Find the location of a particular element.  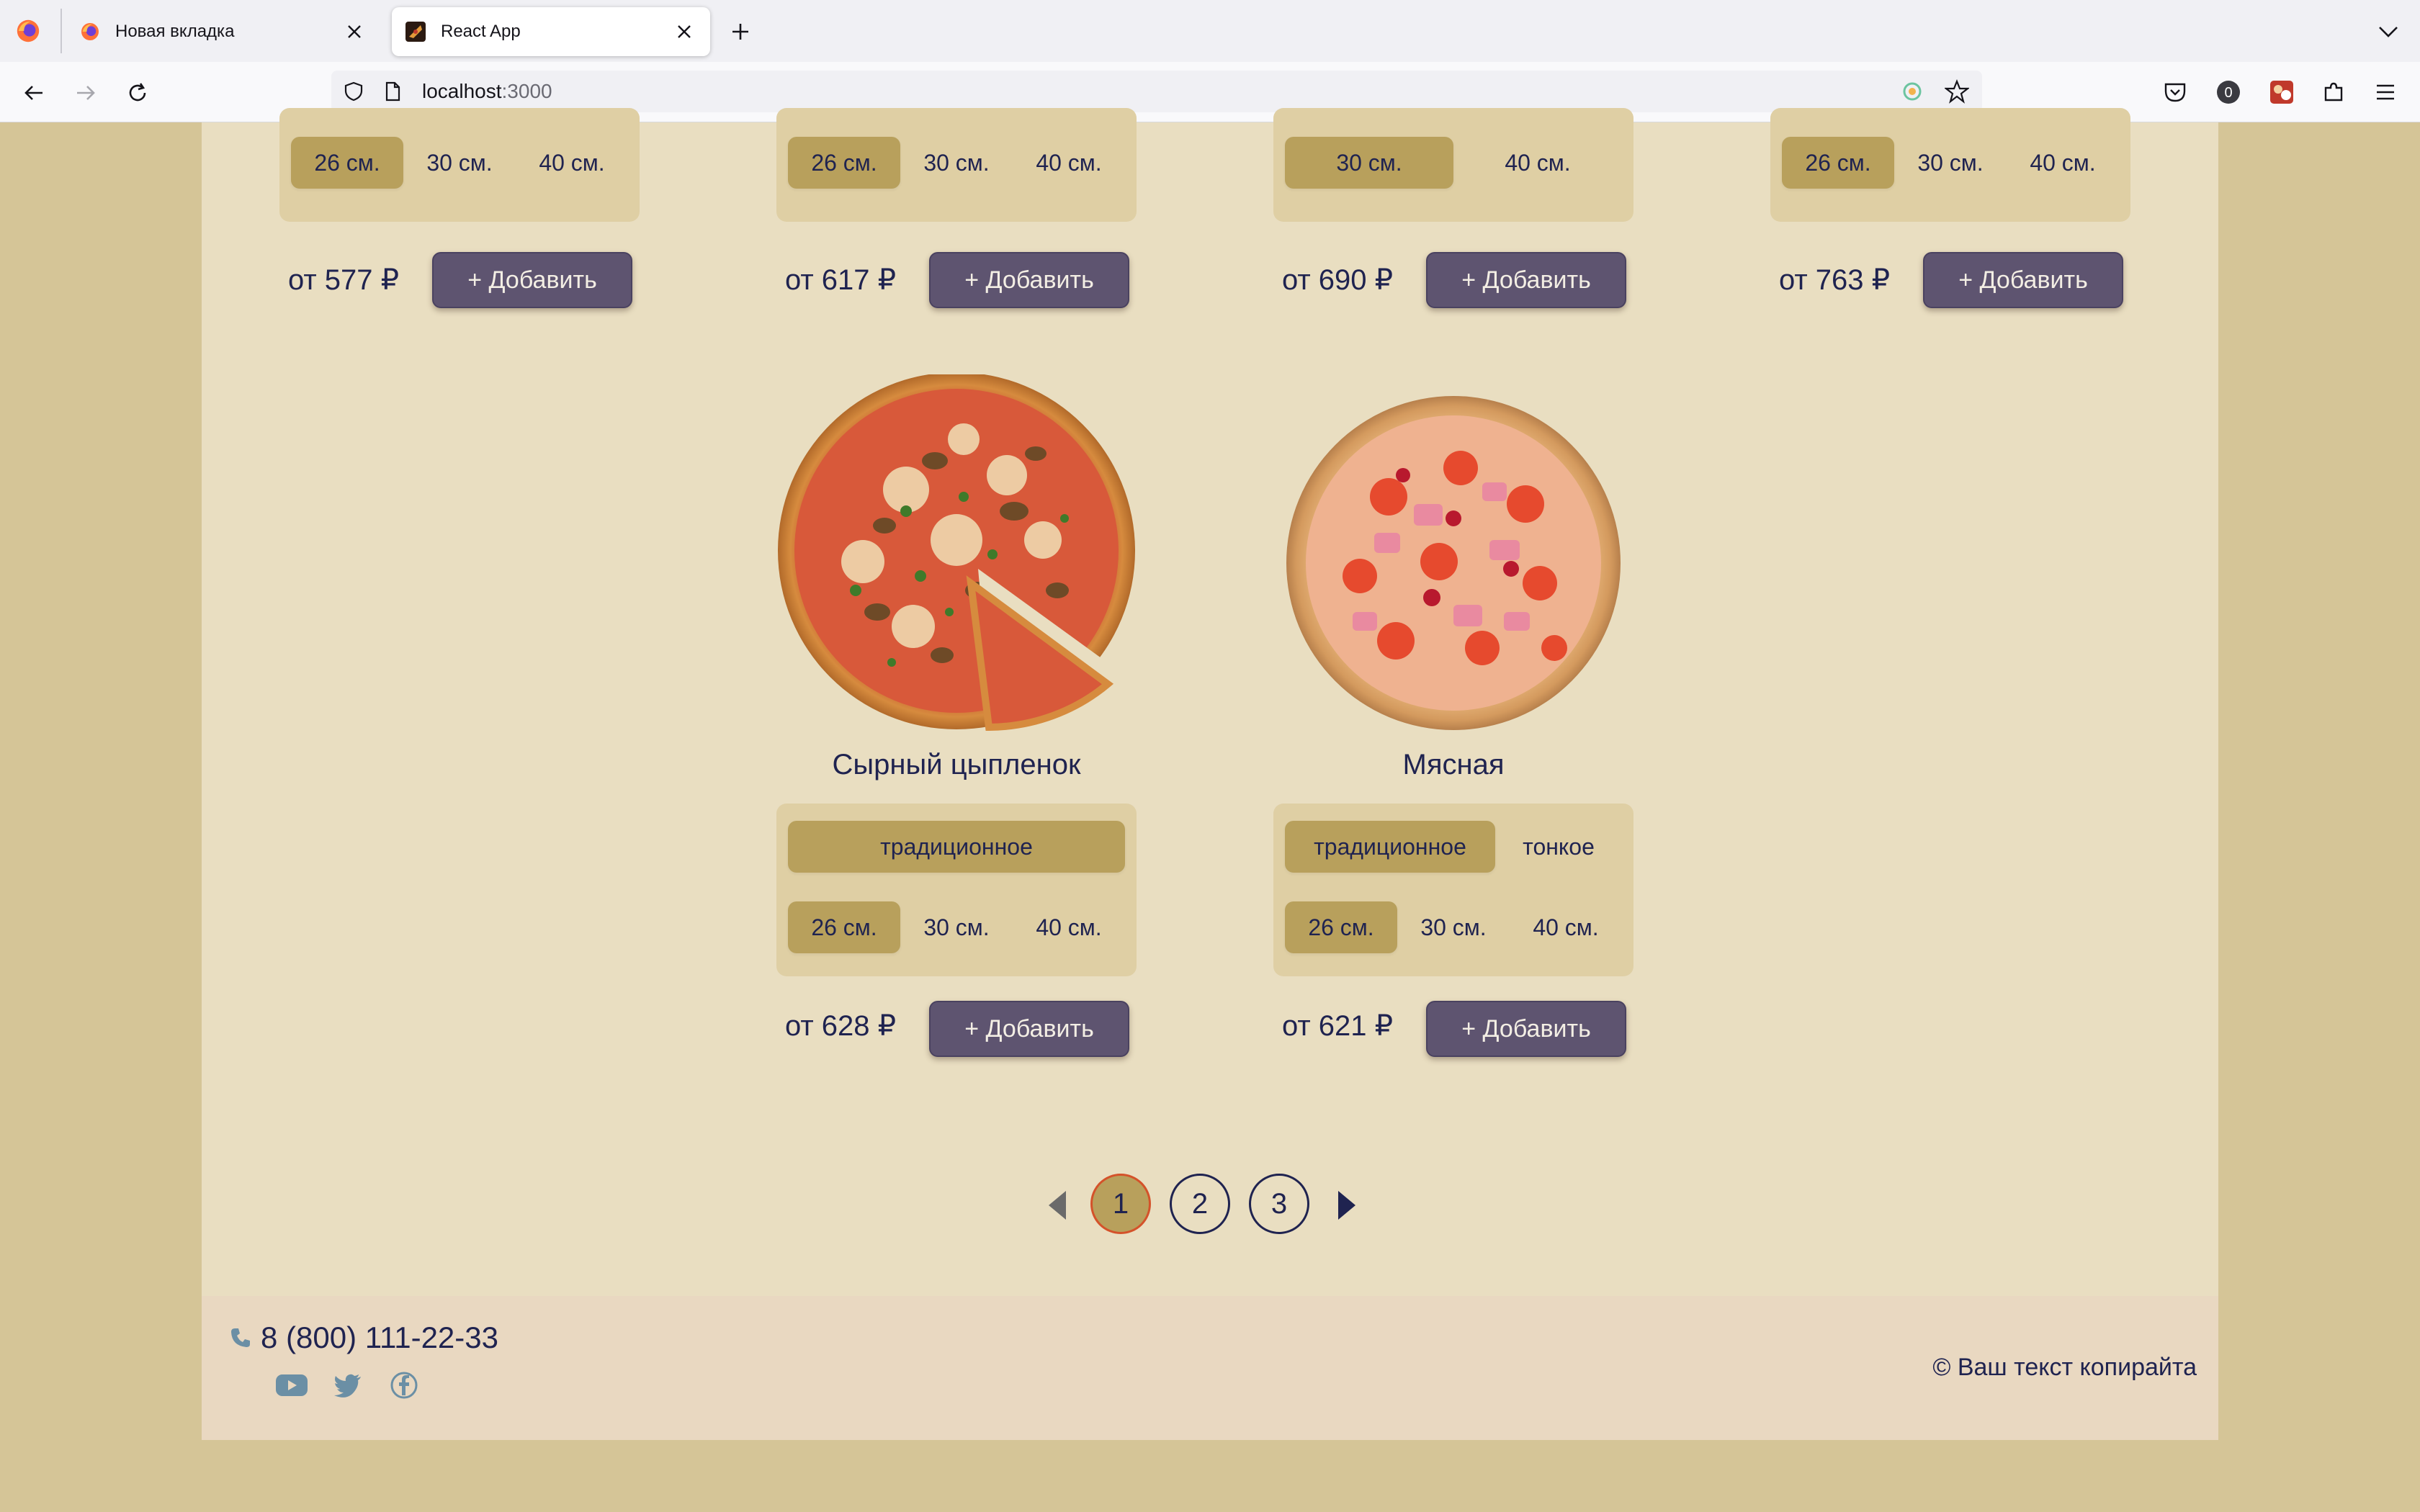

dough-type-option-traditional: традиционное is located at coordinates (1390, 847).